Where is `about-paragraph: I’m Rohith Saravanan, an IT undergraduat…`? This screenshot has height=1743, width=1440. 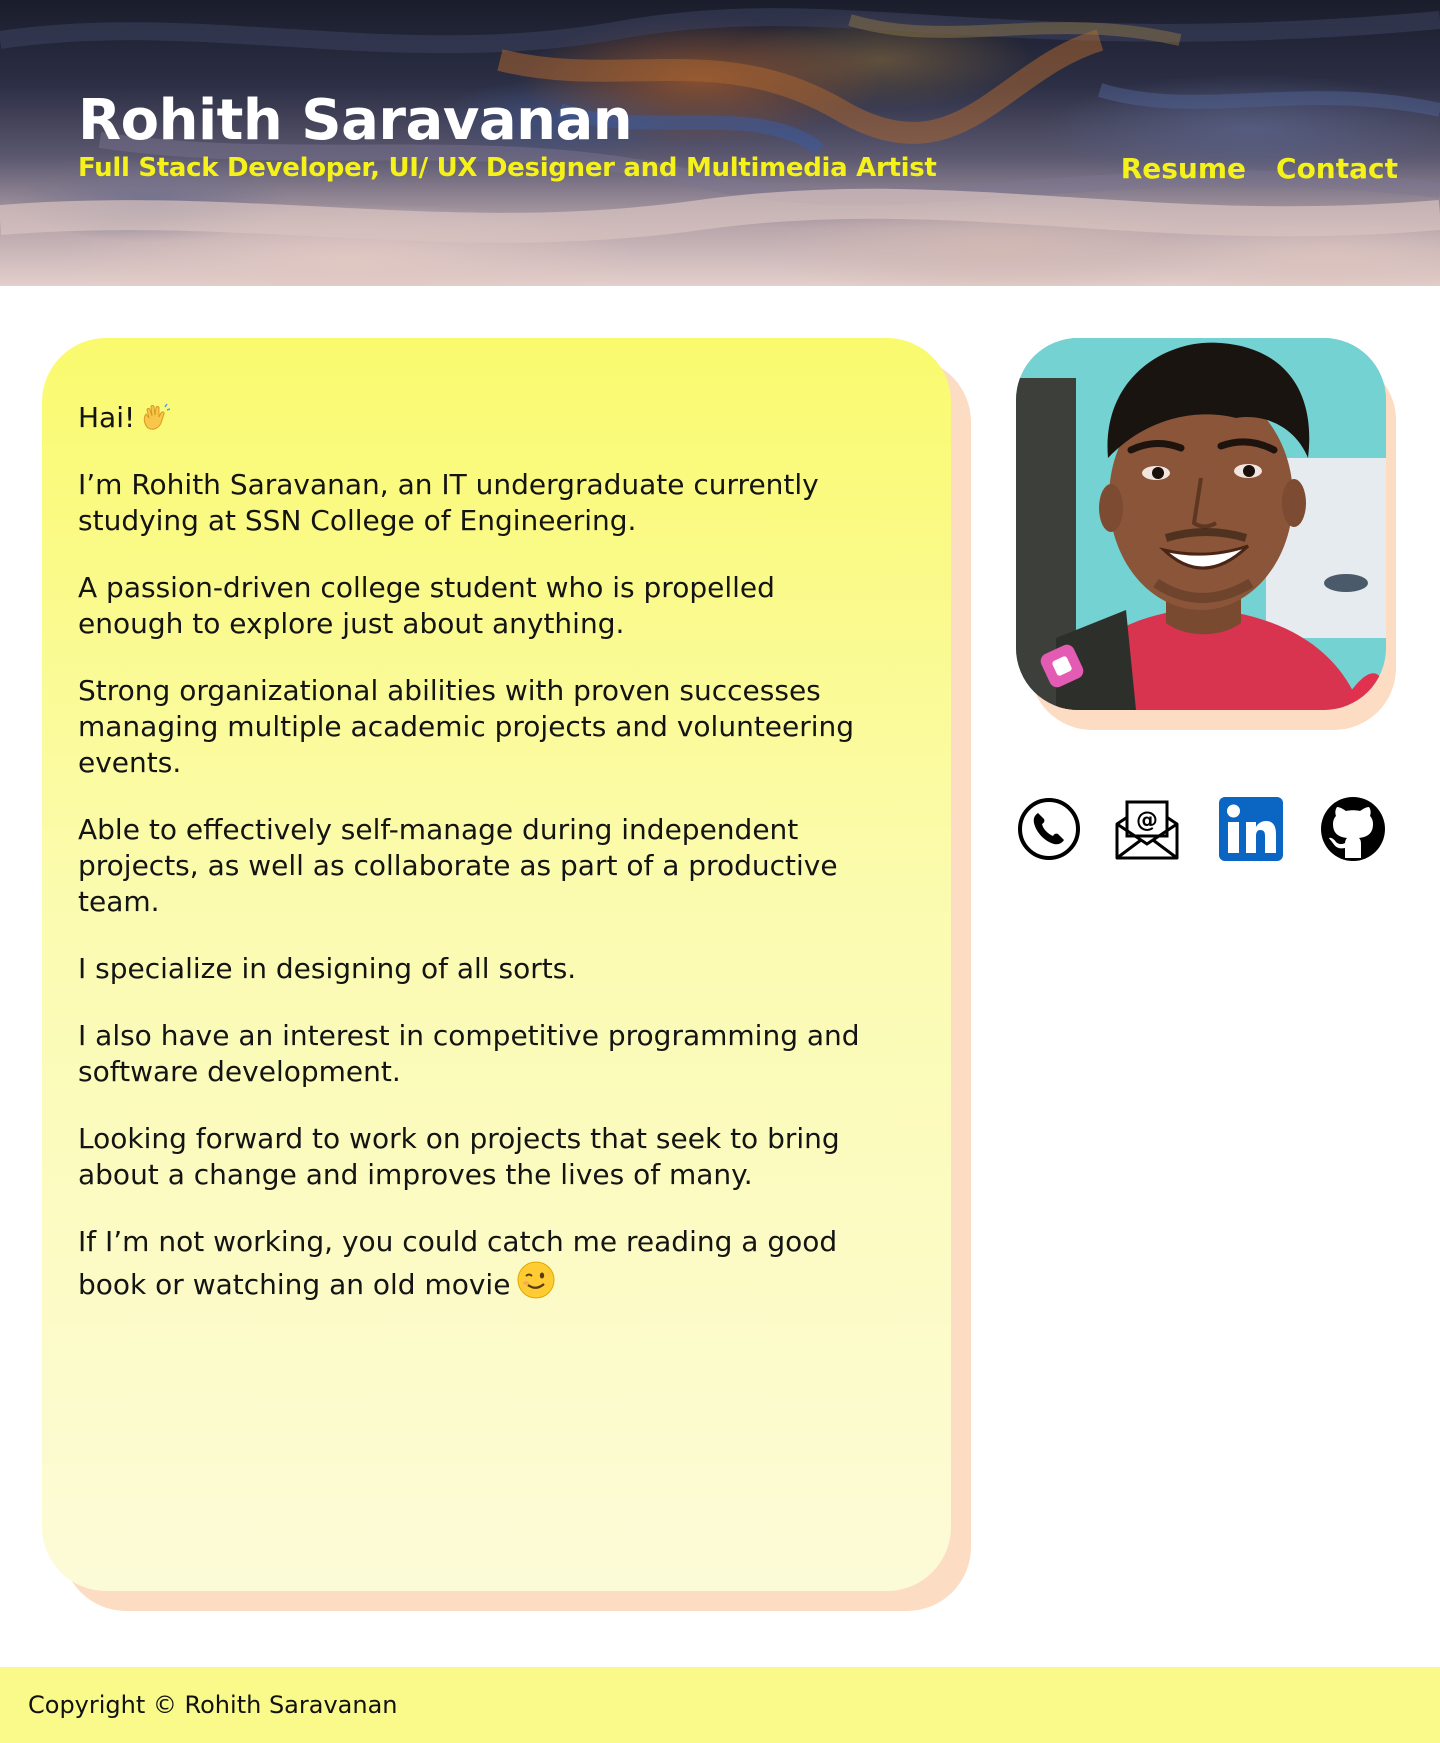
about-paragraph: I’m Rohith Saravanan, an IT undergraduat… is located at coordinates (448, 502).